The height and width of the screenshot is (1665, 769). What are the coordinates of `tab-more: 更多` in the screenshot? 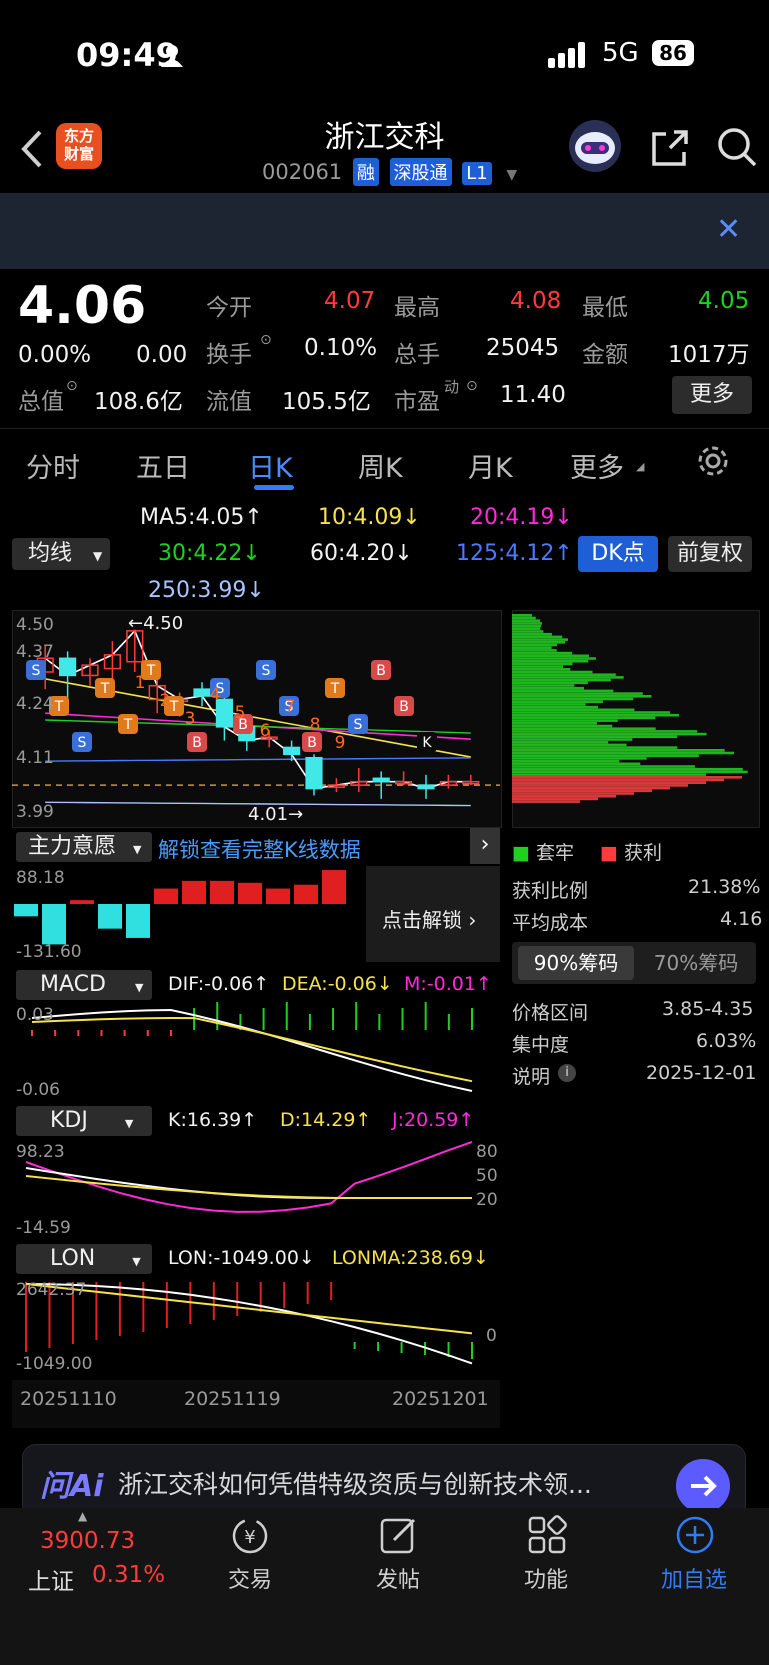 It's located at (597, 465).